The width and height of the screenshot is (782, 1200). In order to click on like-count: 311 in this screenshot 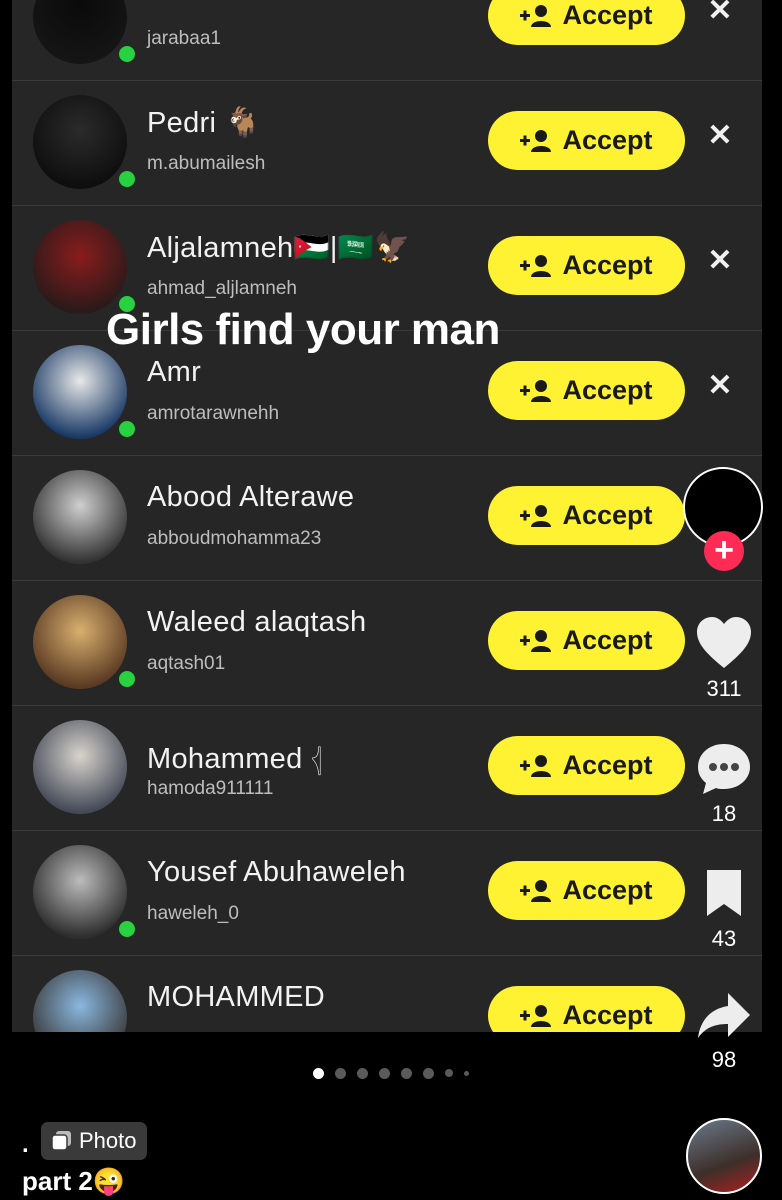, I will do `click(724, 688)`.